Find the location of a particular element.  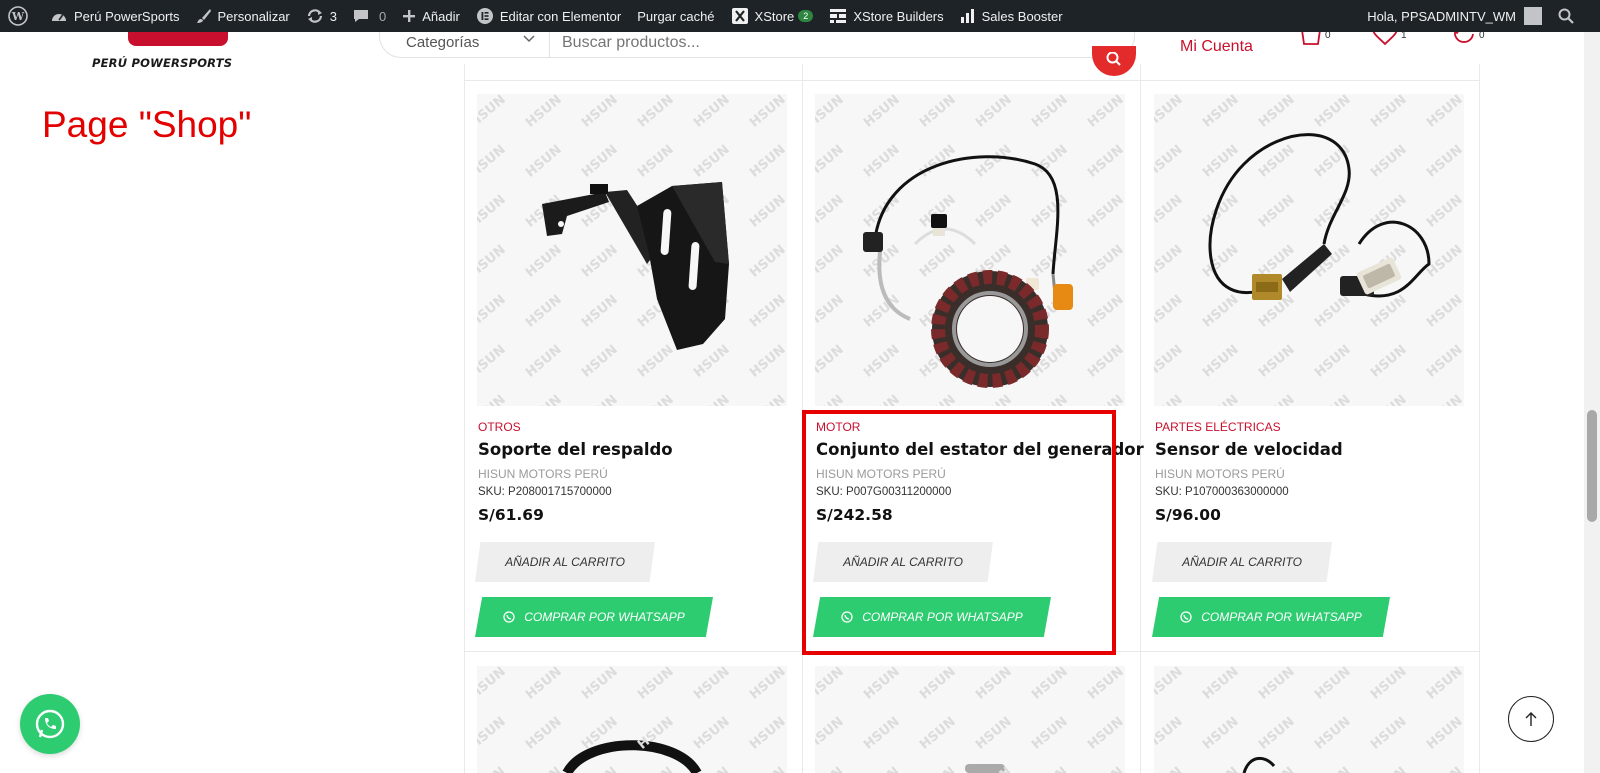

xstore-icon is located at coordinates (739, 16).